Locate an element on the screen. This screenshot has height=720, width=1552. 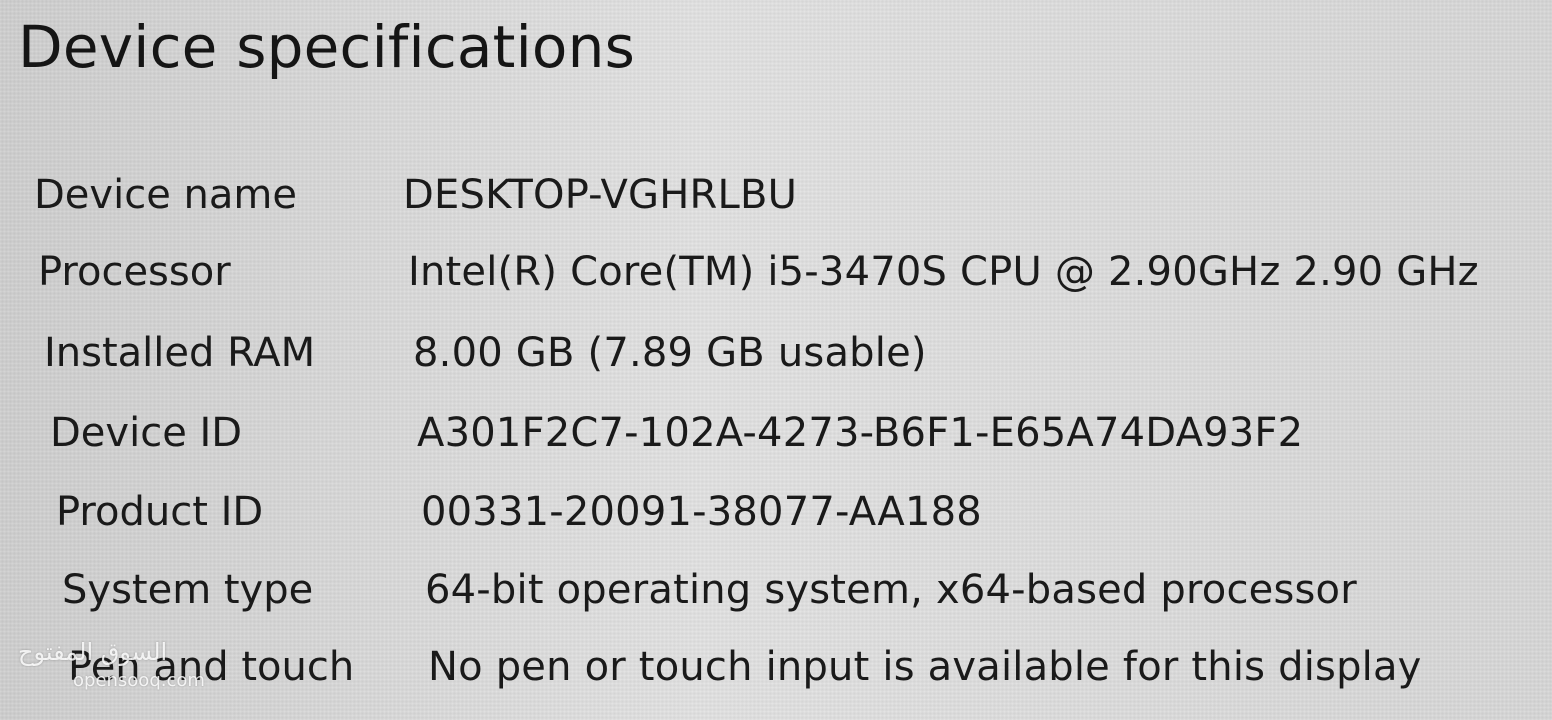
spec-label: Processor is located at coordinates (134, 272).